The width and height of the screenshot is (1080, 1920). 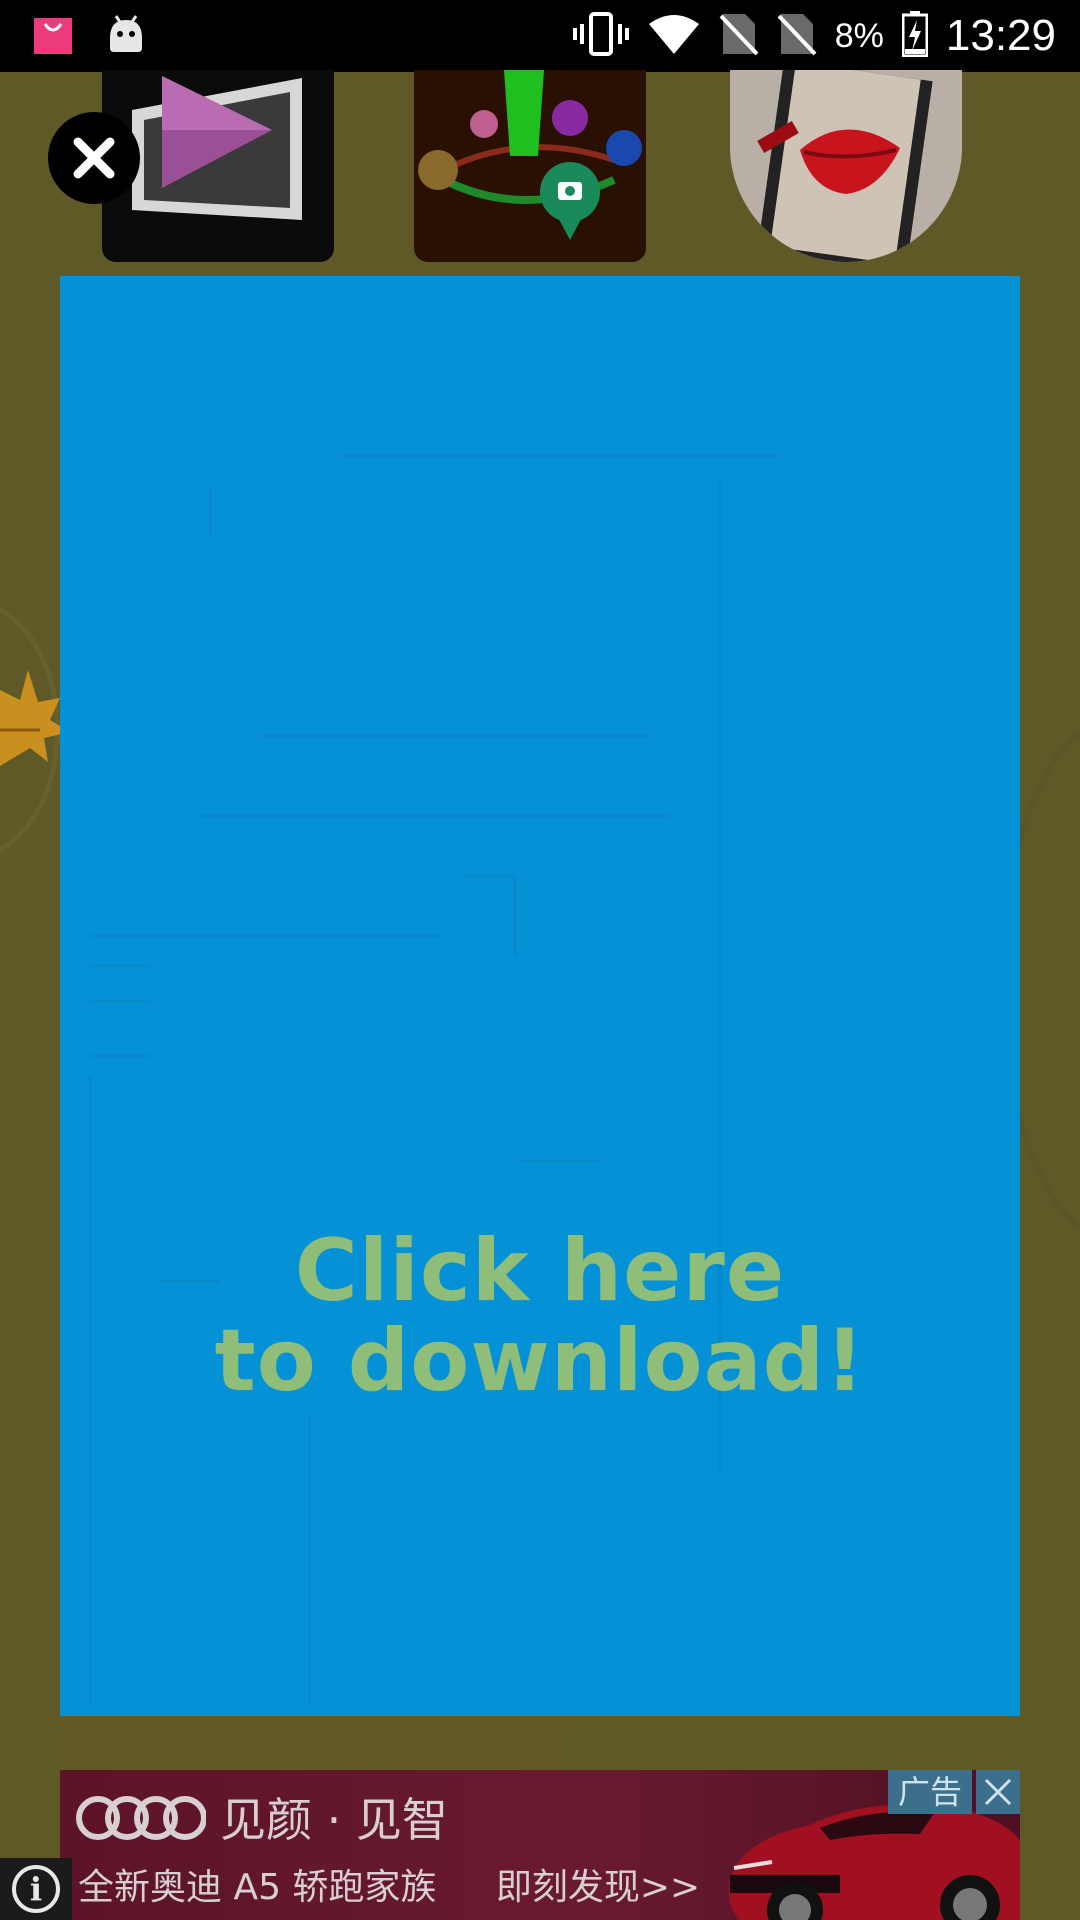 What do you see at coordinates (859, 35) in the screenshot?
I see `battery-percent: 8%` at bounding box center [859, 35].